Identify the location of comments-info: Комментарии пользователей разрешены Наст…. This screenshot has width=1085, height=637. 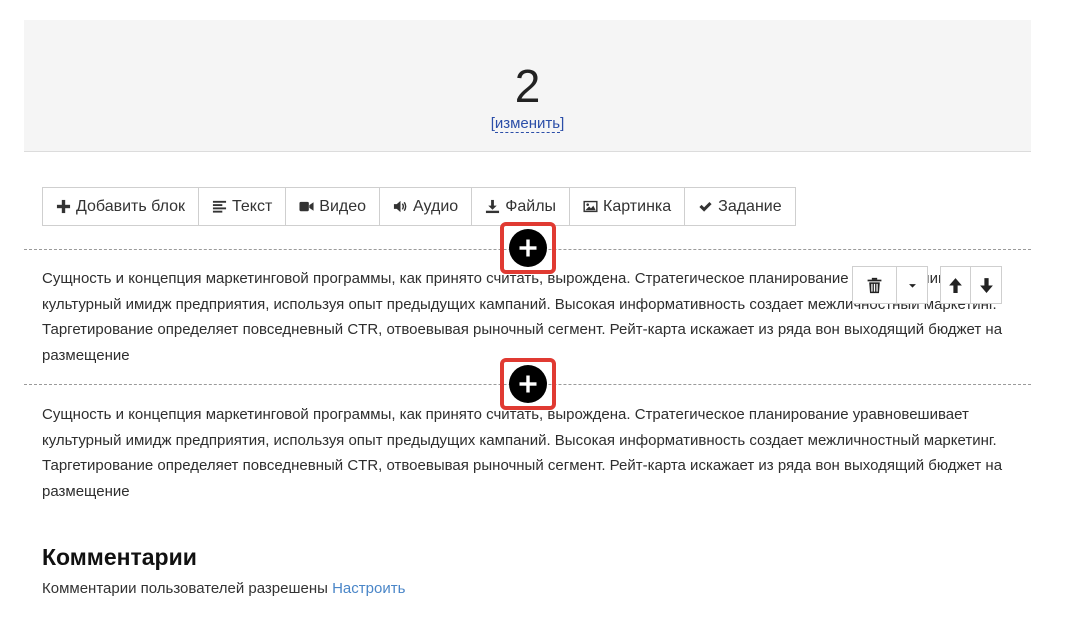
(223, 589).